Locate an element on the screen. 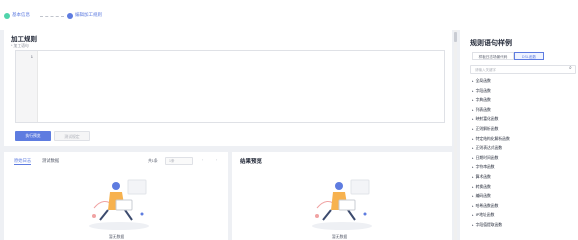 The height and width of the screenshot is (240, 578). scrollbar-track is located at coordinates (455, 135).